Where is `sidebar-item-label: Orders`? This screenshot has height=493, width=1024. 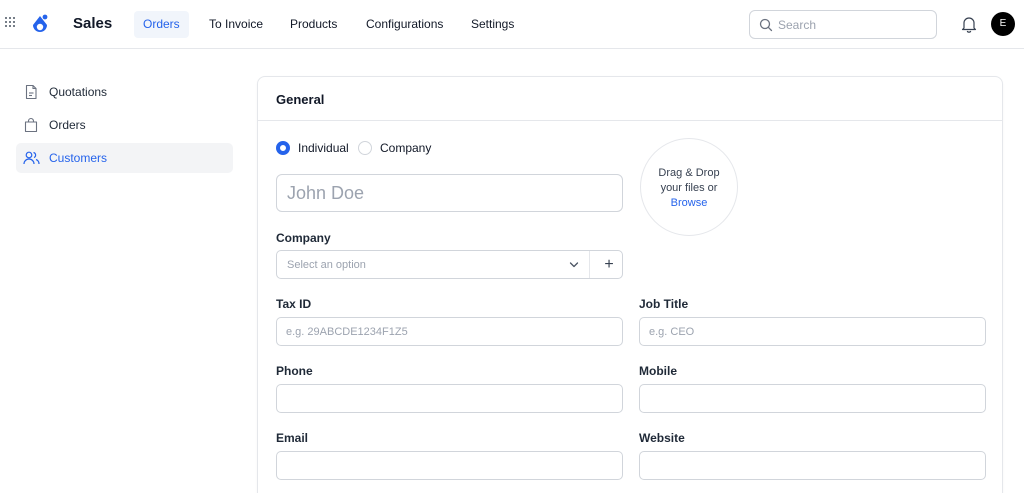
sidebar-item-label: Orders is located at coordinates (67, 125).